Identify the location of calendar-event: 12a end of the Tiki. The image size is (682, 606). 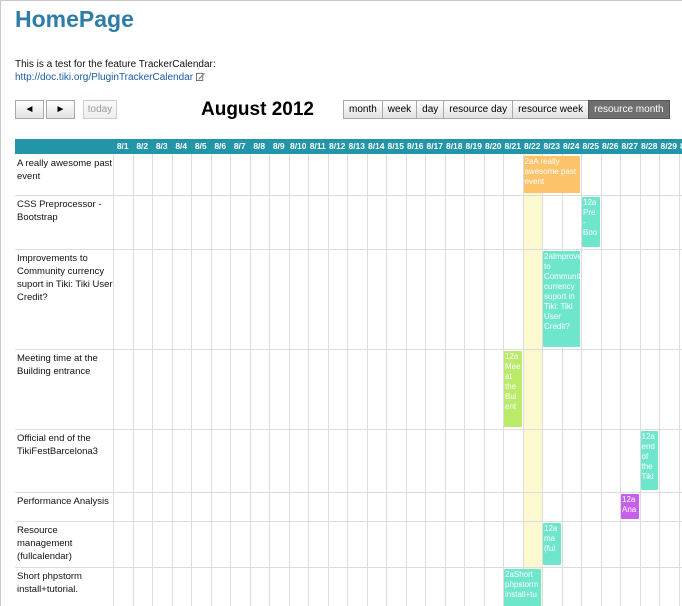
(649, 460).